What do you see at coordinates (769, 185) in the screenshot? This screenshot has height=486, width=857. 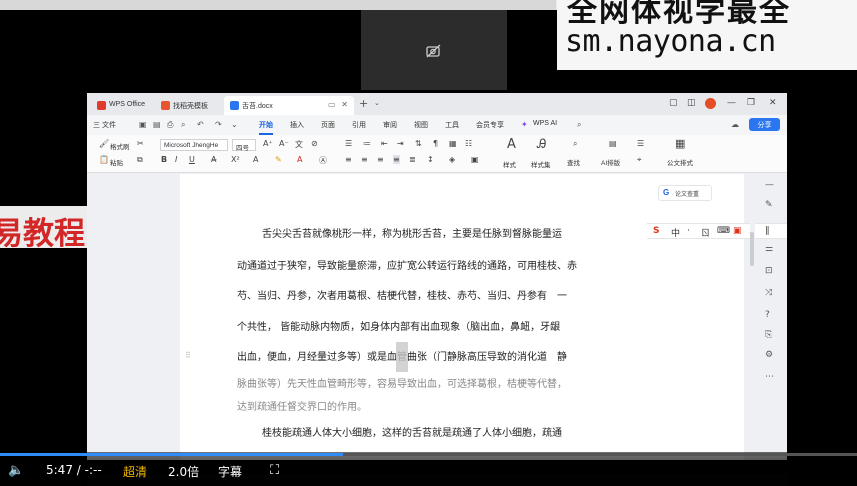 I see `collapse-icon: —` at bounding box center [769, 185].